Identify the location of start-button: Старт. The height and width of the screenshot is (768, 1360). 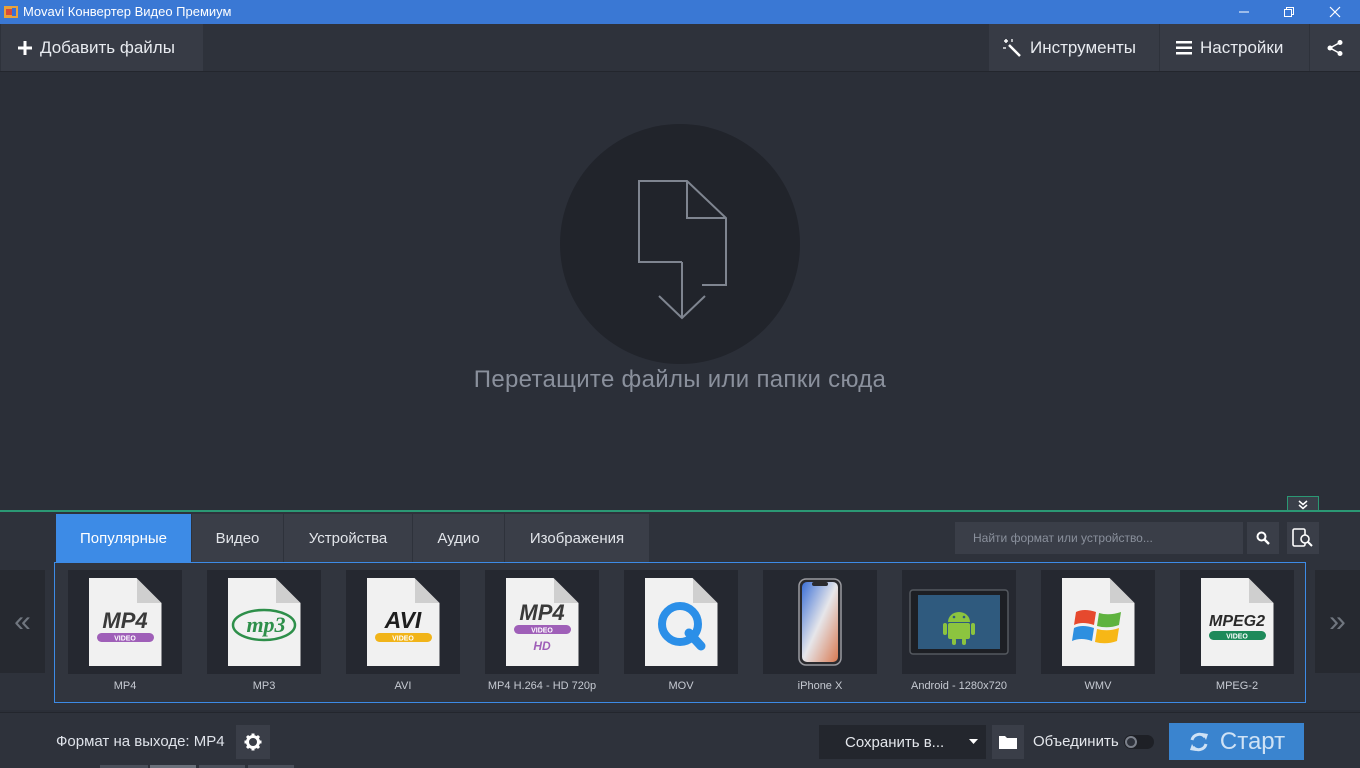
(1236, 741).